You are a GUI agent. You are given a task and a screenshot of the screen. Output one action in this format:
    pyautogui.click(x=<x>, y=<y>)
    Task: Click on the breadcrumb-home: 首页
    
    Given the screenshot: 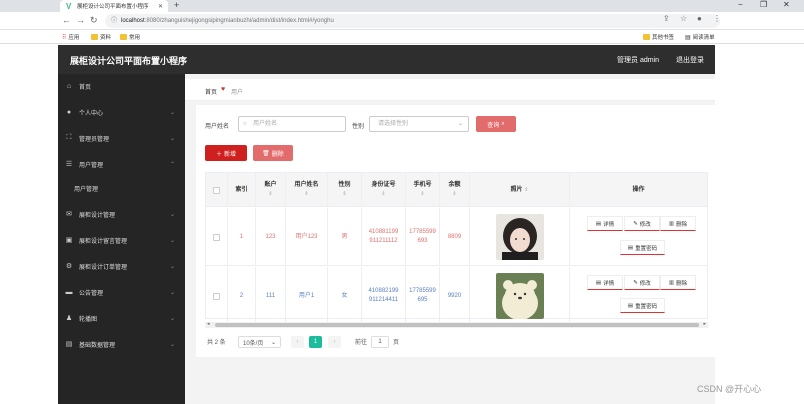 What is the action you would take?
    pyautogui.click(x=211, y=91)
    